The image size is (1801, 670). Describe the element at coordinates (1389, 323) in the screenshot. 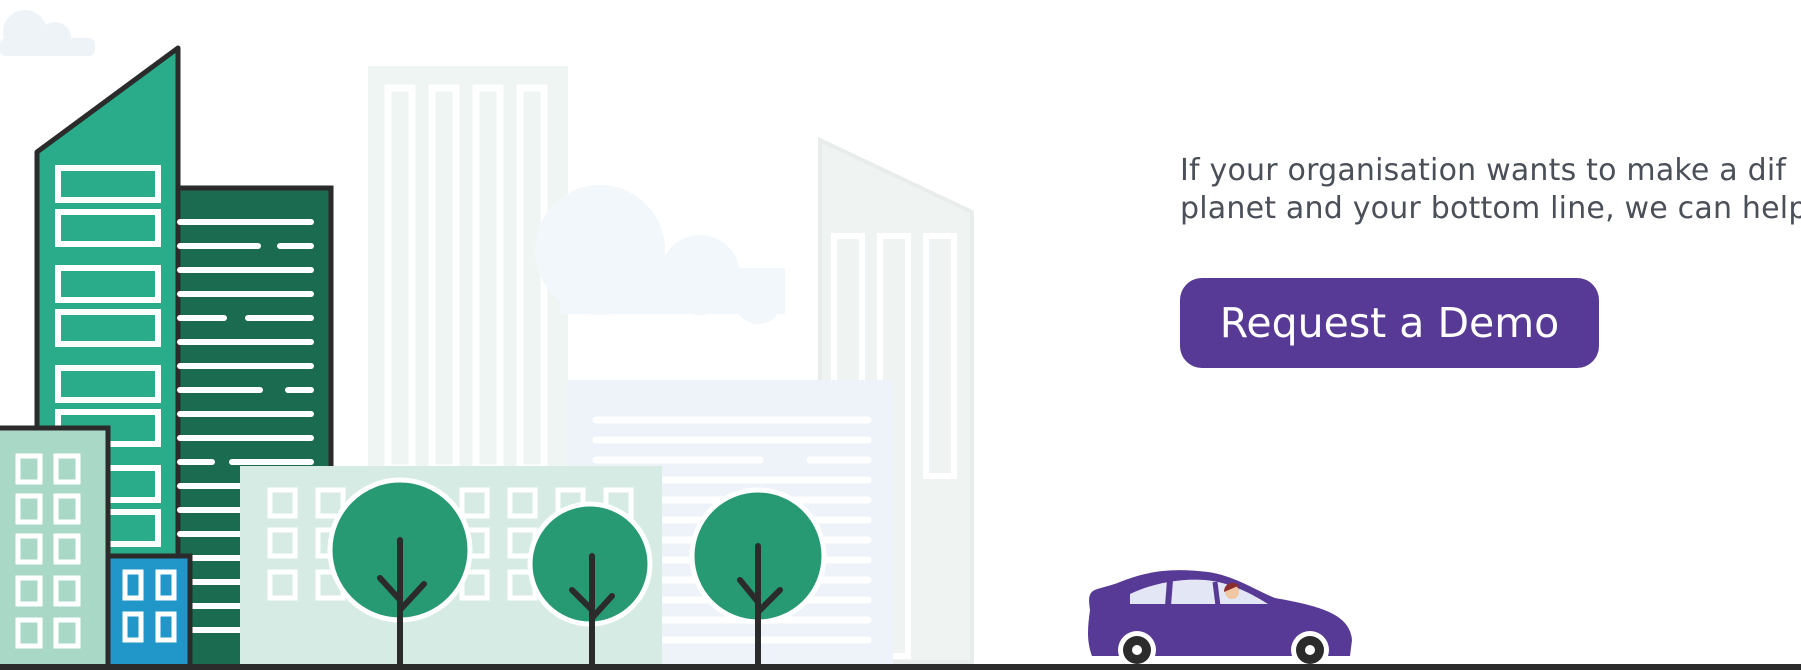

I see `request-demo-button: Request a Demo` at that location.